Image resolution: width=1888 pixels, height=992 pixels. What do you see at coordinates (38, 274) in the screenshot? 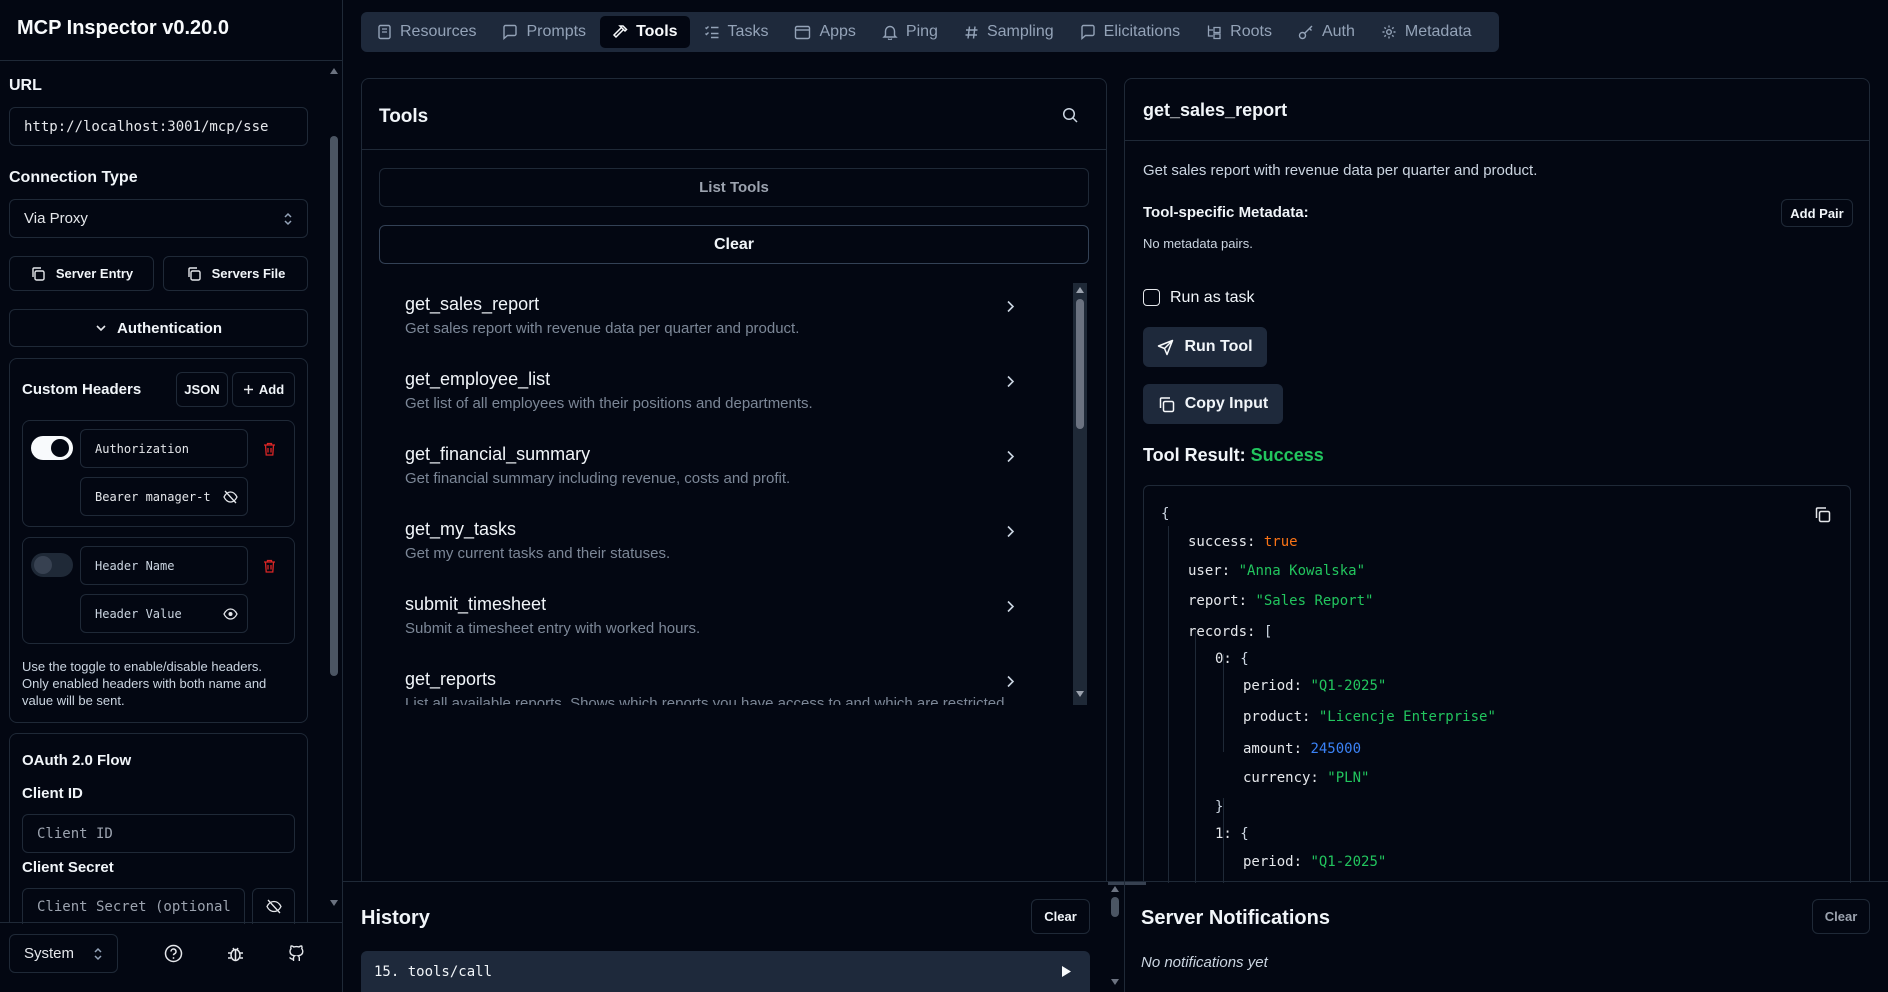
I see `copy-icon` at bounding box center [38, 274].